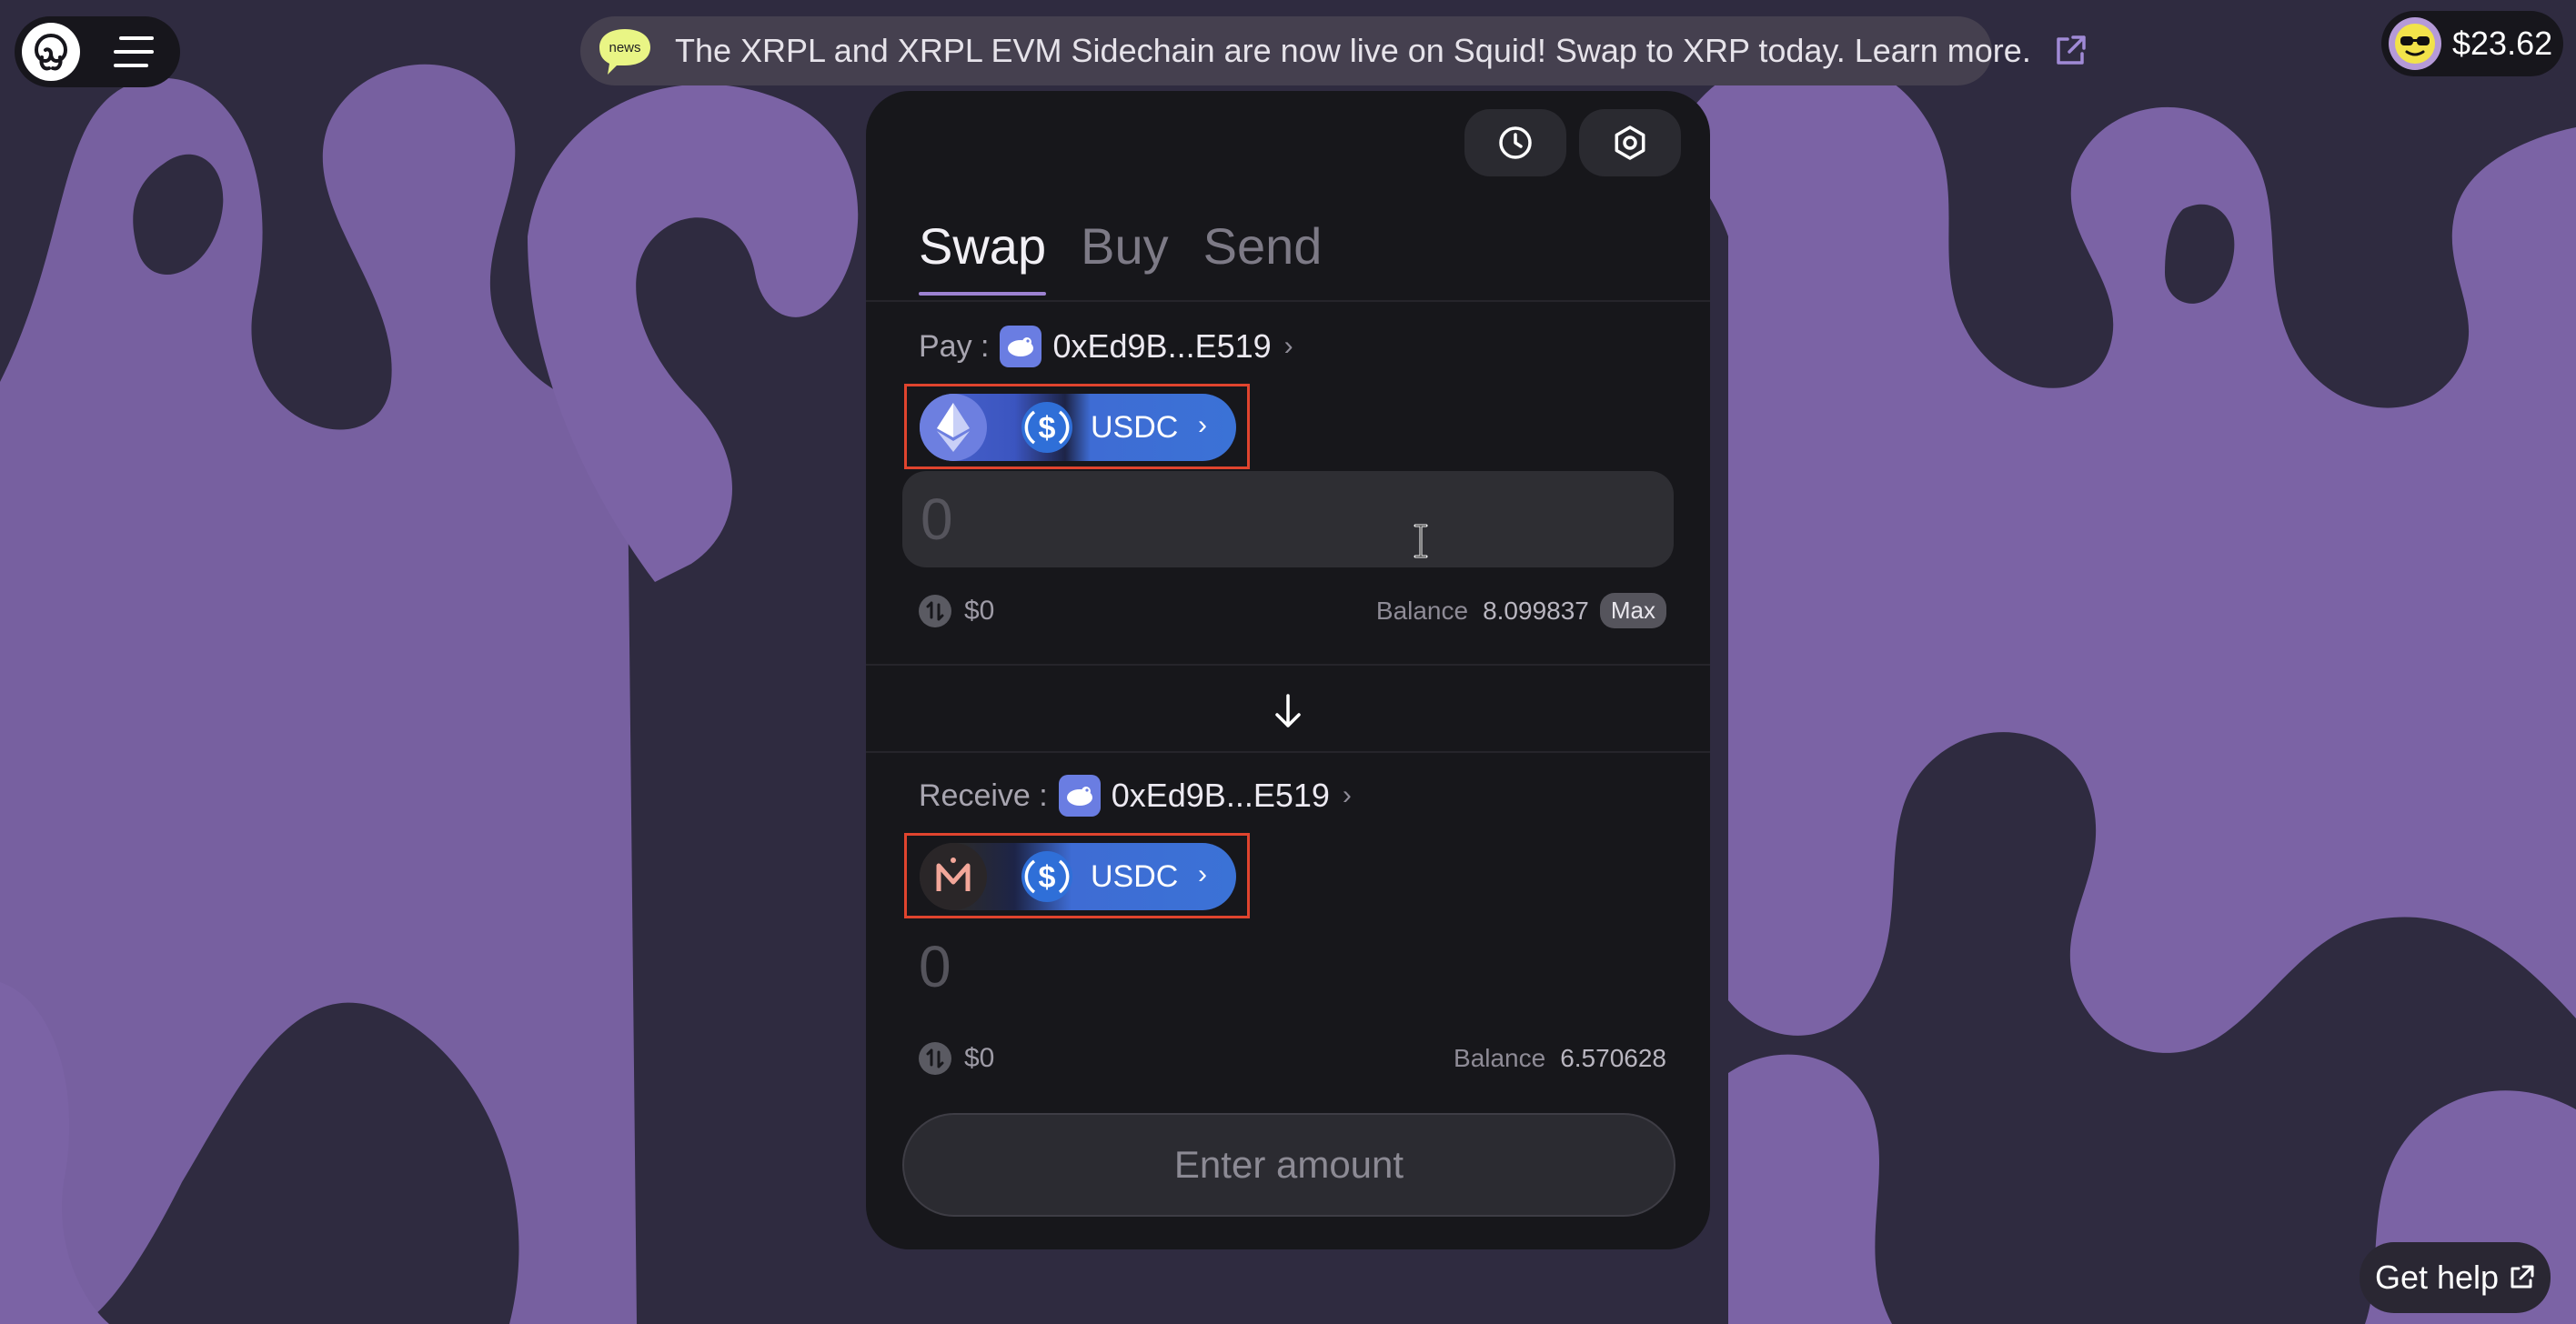 This screenshot has height=1324, width=2576. I want to click on settings-gear-icon, so click(1630, 142).